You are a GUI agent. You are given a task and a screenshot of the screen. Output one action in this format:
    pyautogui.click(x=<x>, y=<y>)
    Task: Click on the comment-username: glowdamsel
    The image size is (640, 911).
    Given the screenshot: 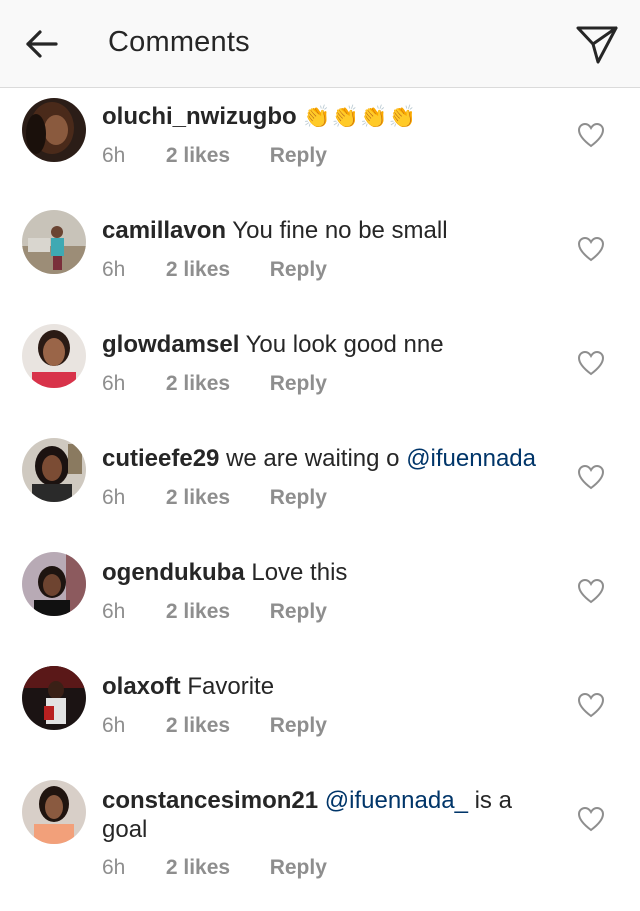 What is the action you would take?
    pyautogui.click(x=170, y=344)
    